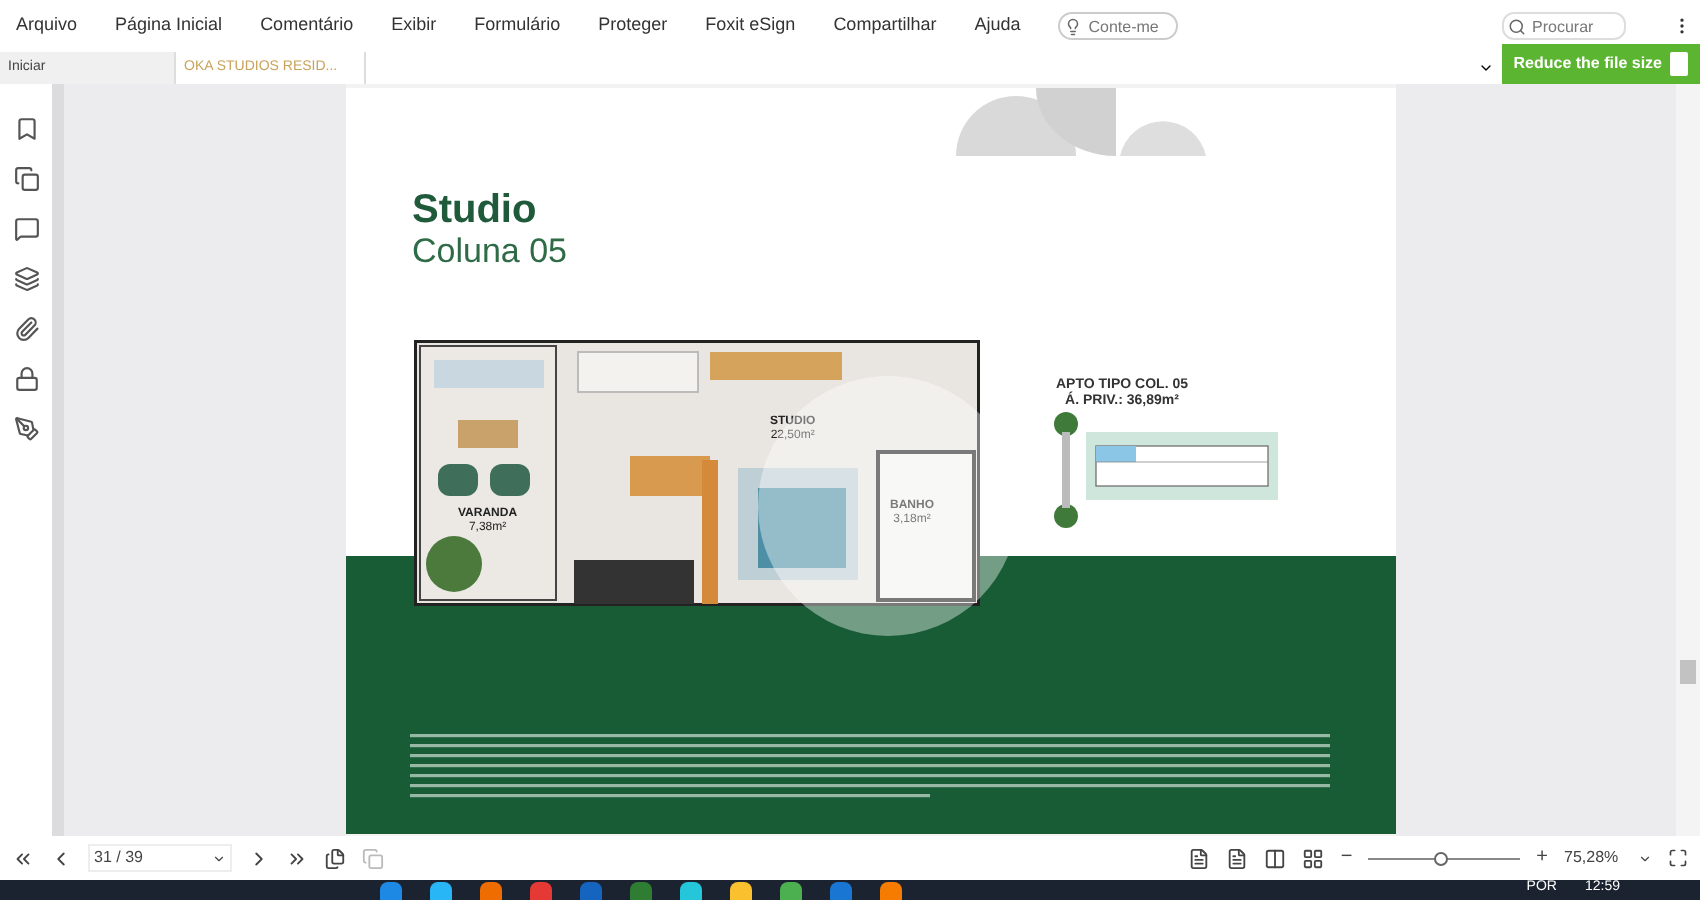  Describe the element at coordinates (517, 26) in the screenshot. I see `menu-item: Formulário` at that location.